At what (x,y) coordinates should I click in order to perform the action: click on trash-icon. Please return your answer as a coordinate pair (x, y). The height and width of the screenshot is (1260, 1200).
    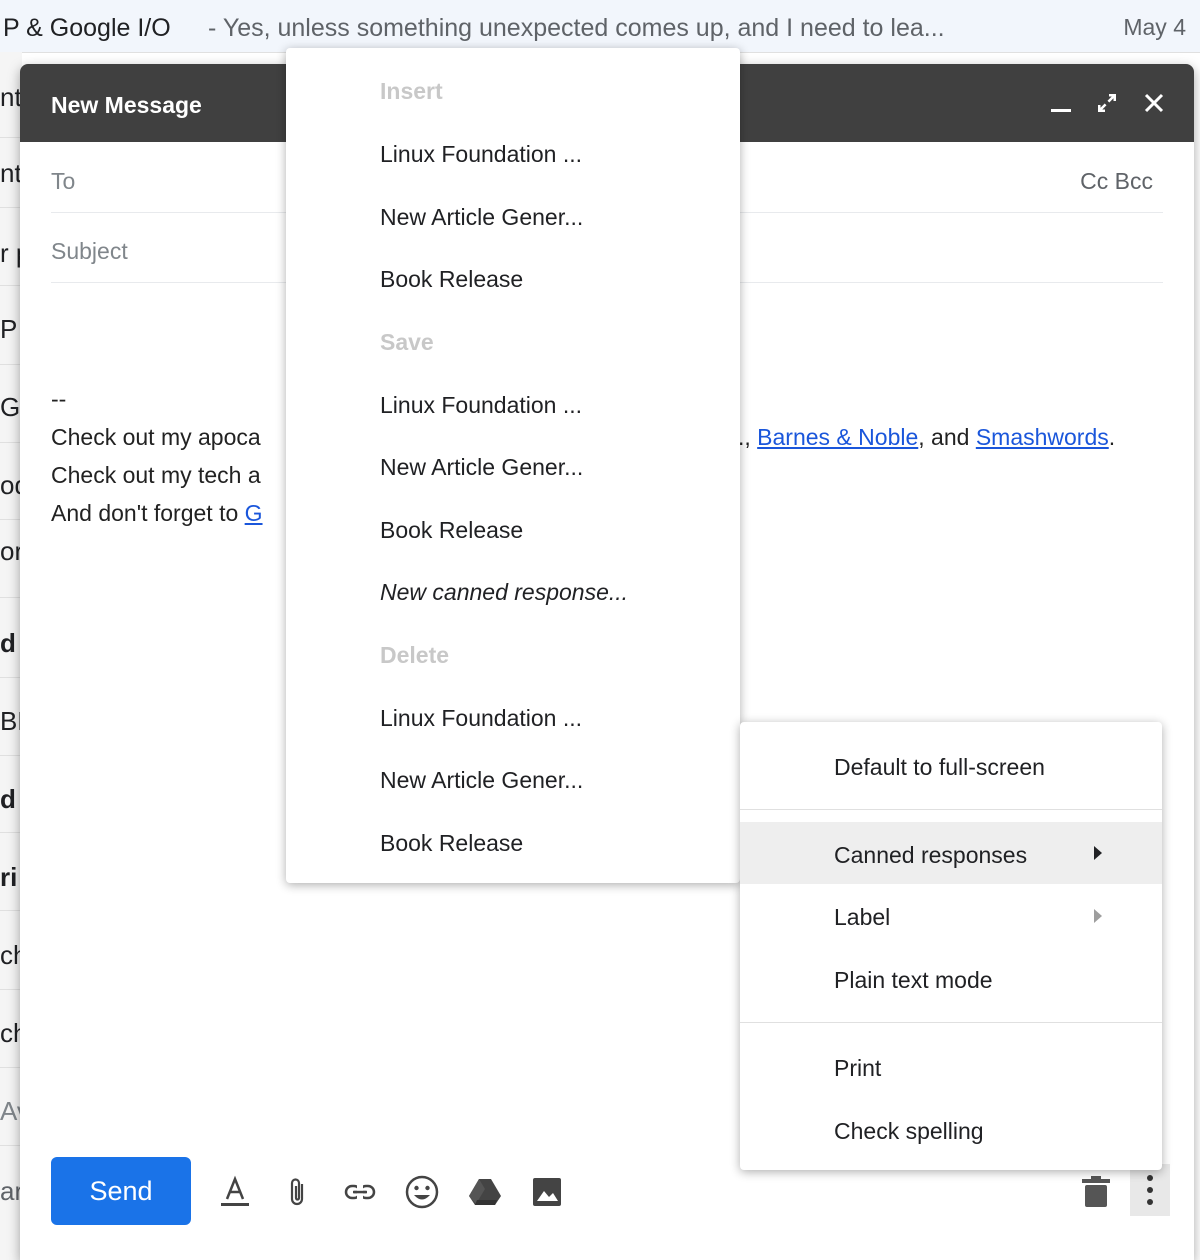
    Looking at the image, I should click on (1096, 1192).